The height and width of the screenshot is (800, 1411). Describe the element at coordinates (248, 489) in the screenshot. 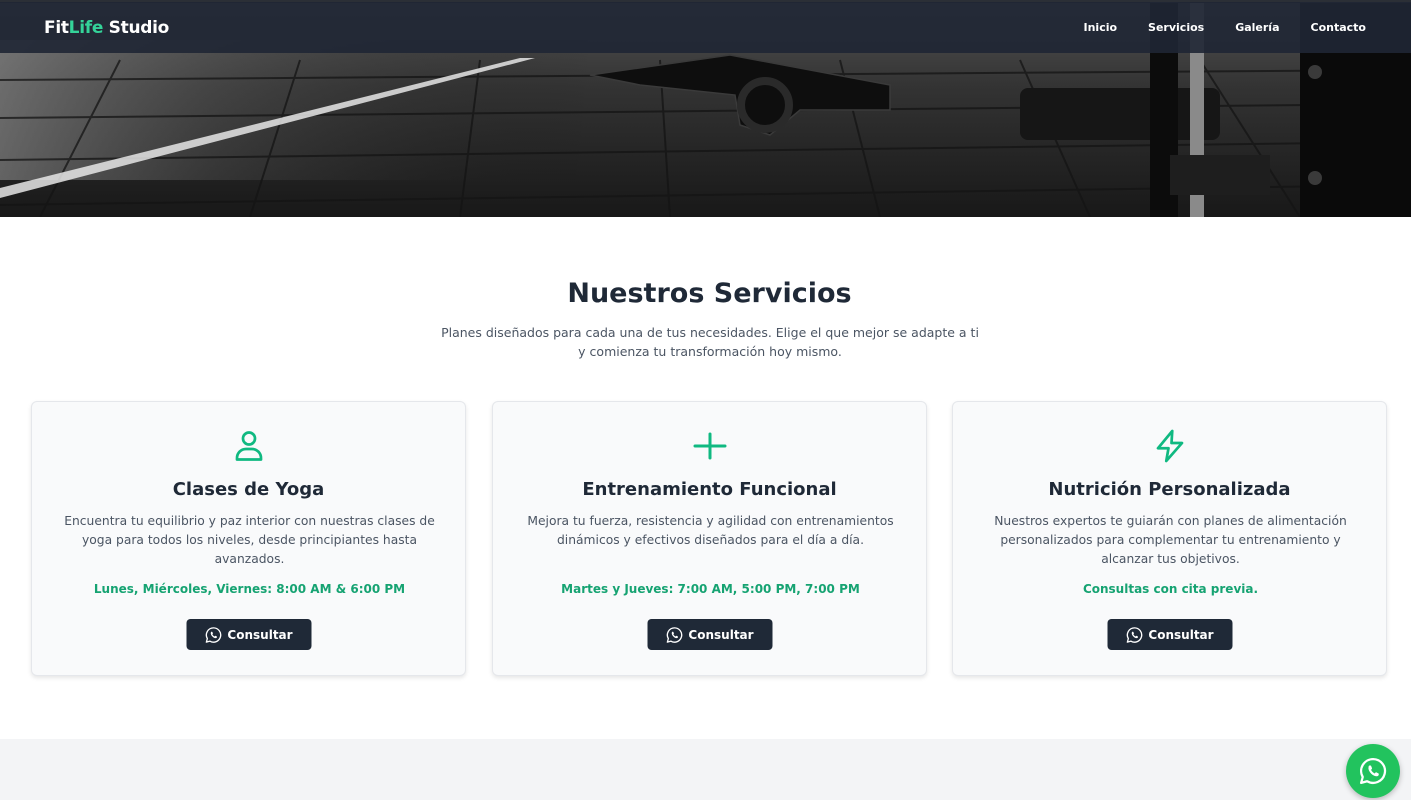

I see `card-title: Clases de Yoga` at that location.